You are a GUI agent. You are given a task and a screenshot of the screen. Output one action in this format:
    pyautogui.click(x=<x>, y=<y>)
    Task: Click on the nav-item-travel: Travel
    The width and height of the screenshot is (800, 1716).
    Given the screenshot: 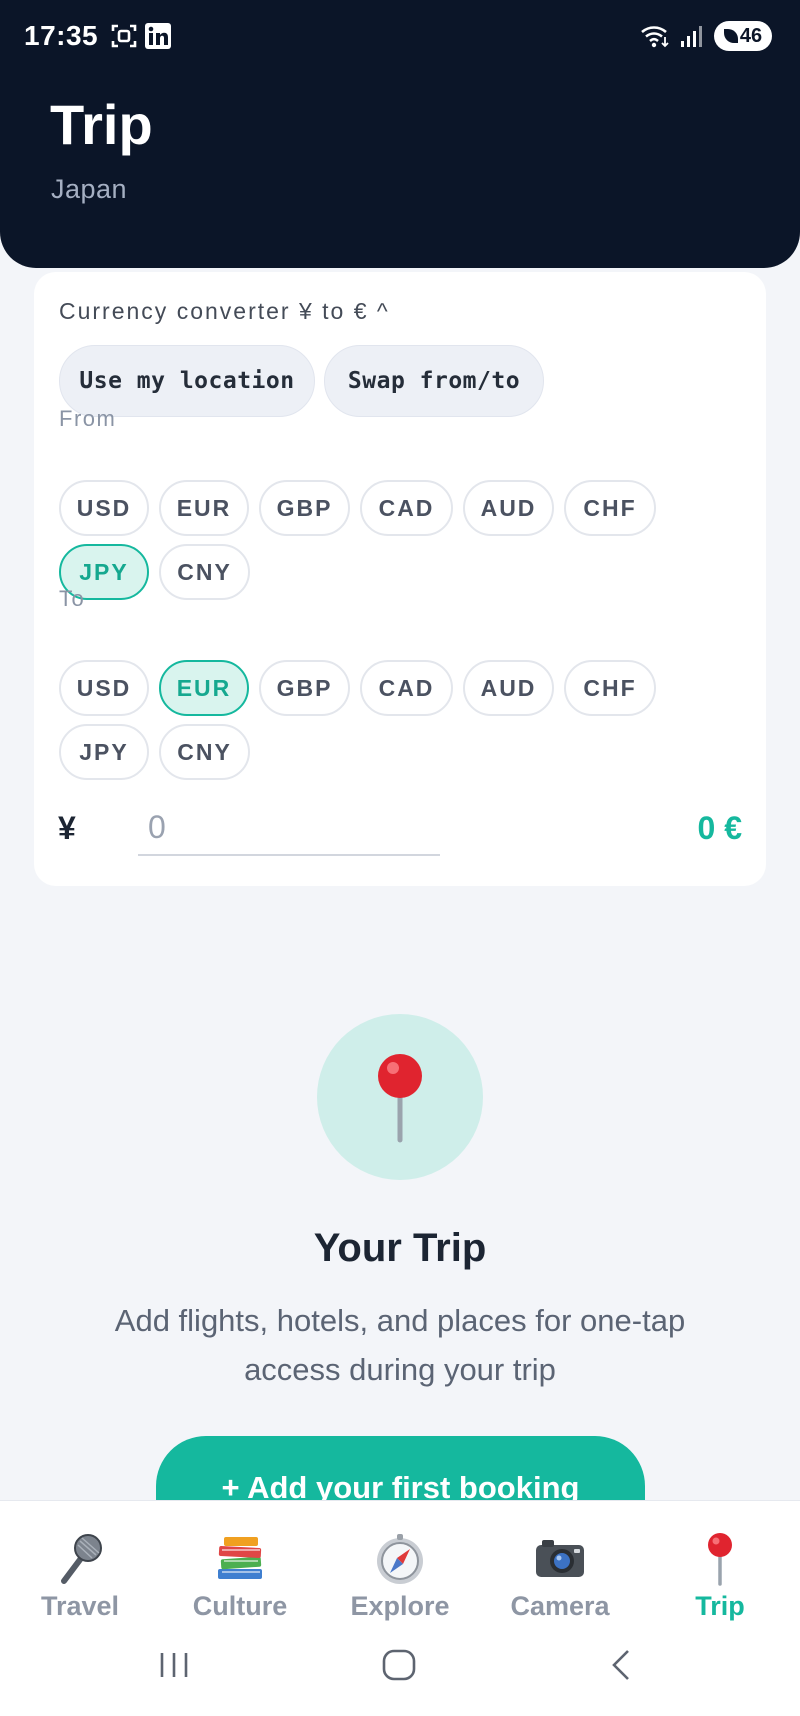 What is the action you would take?
    pyautogui.click(x=80, y=1581)
    